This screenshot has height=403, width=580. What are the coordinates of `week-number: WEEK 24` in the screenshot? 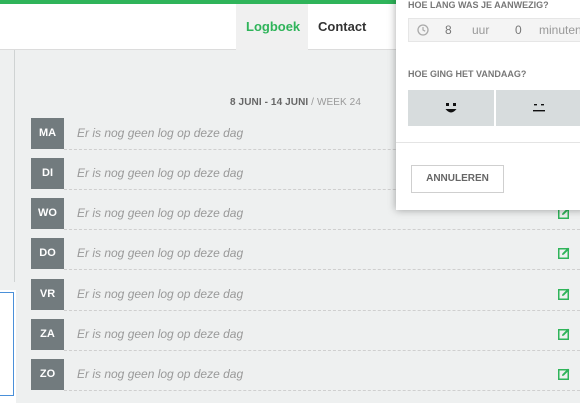 It's located at (338, 102).